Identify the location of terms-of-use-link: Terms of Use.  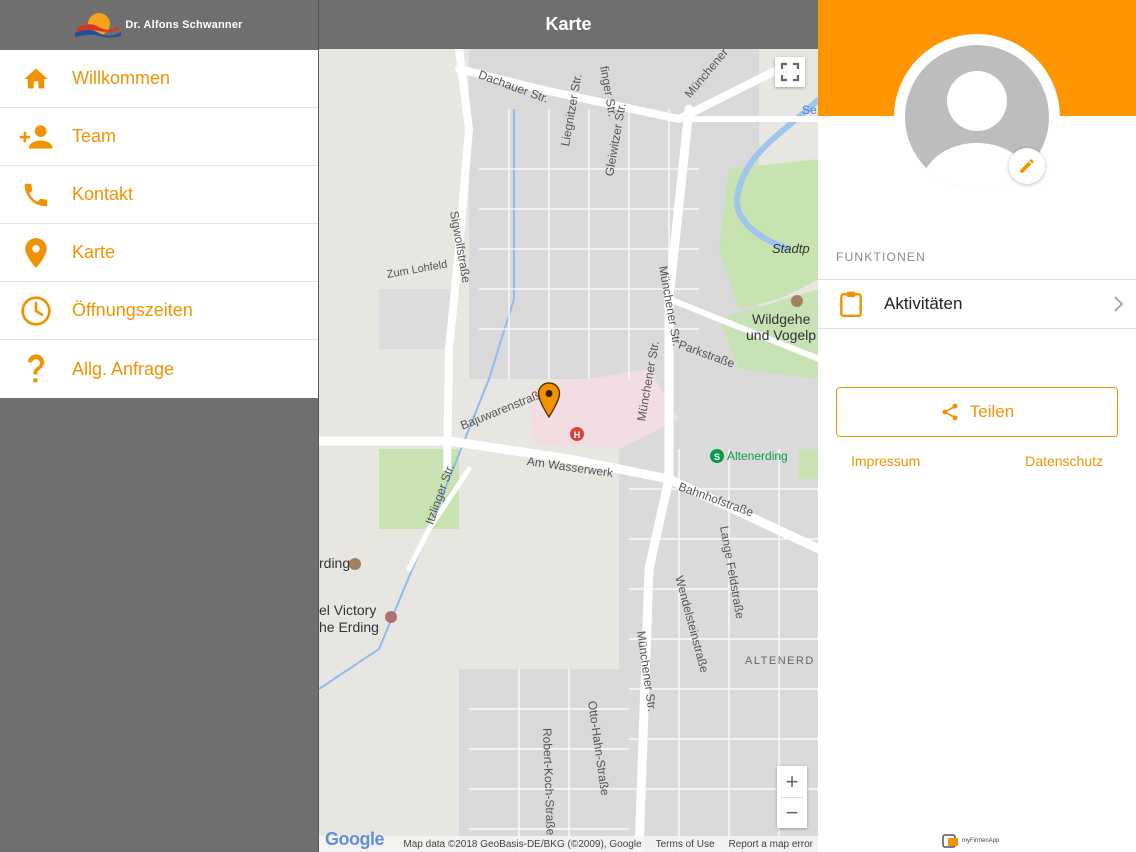
(685, 844).